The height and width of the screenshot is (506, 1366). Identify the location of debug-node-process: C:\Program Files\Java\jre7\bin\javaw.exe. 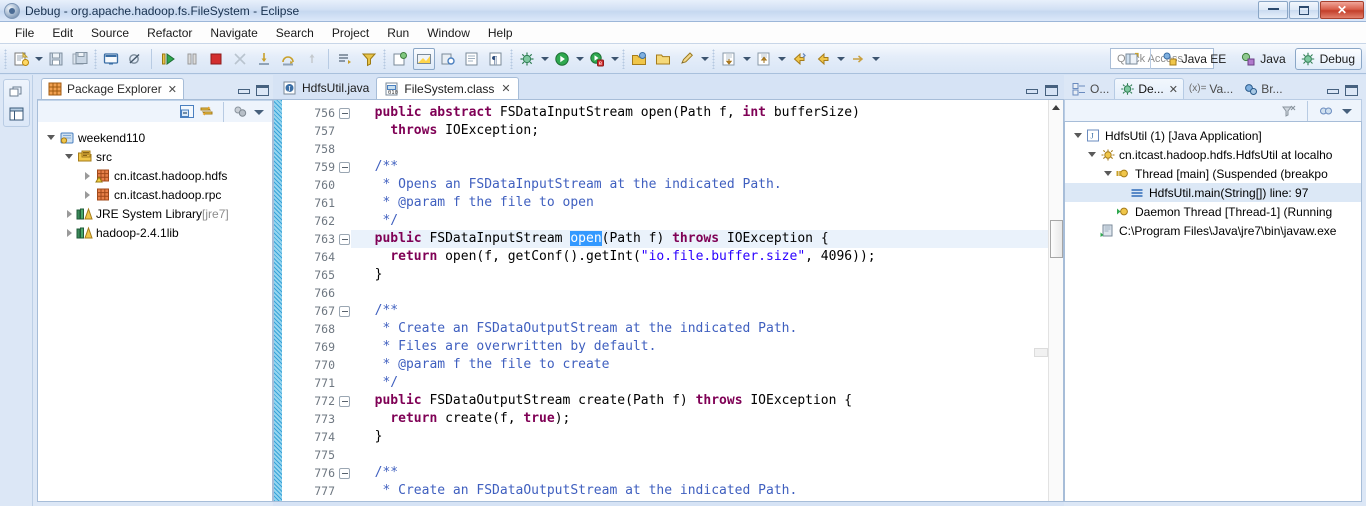
(1213, 230).